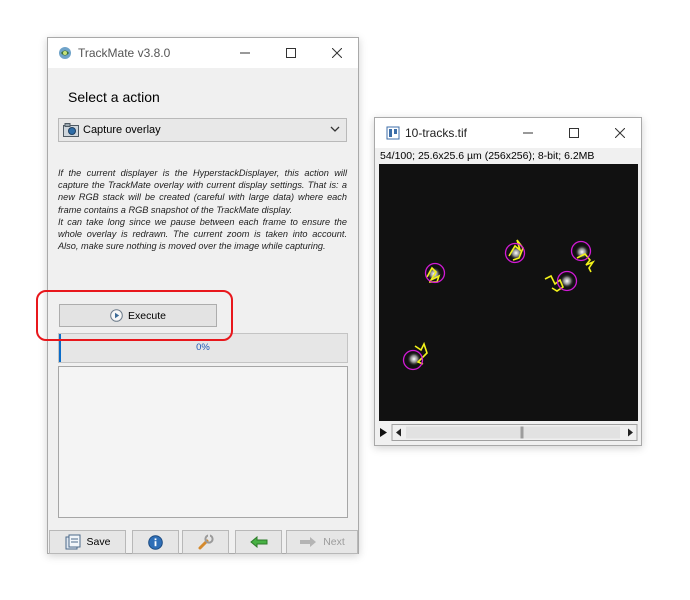 The image size is (690, 600). I want to click on next-label: Next, so click(334, 542).